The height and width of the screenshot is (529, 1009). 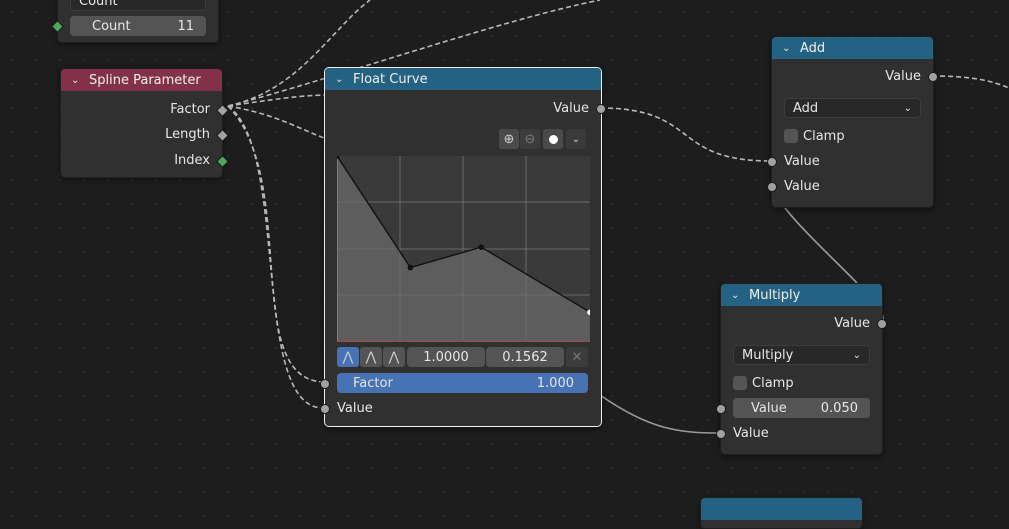 I want to click on output-length-label: Length, so click(x=187, y=134).